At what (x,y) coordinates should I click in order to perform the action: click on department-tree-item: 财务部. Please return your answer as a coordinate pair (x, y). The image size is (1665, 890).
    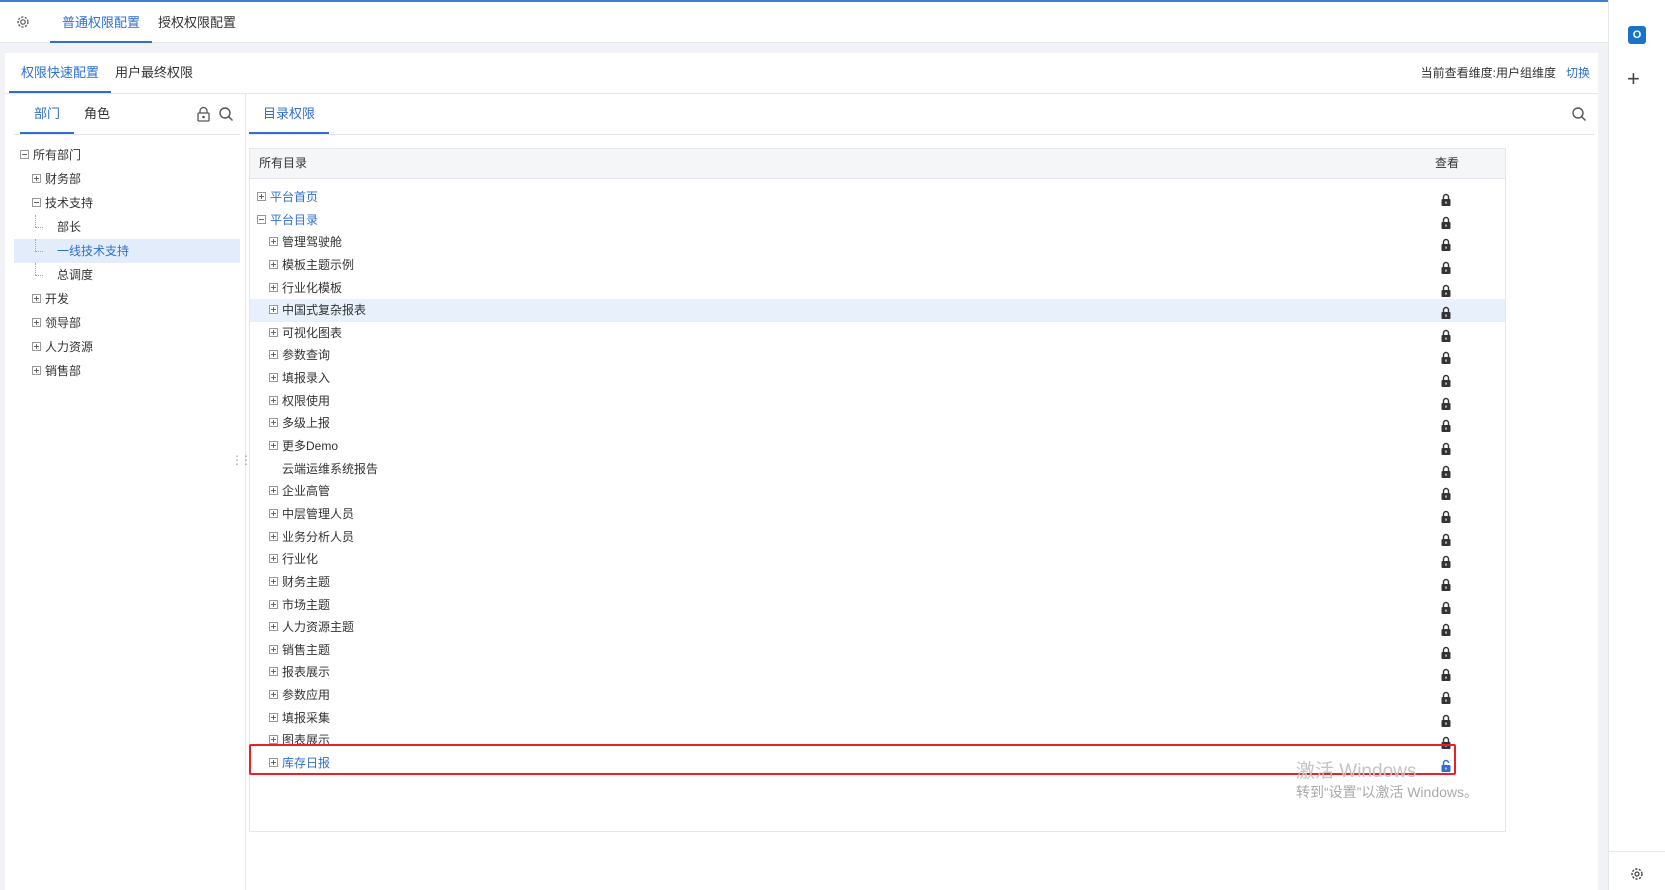
    Looking at the image, I should click on (127, 179).